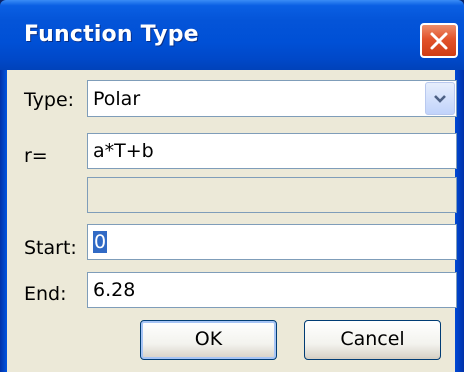 The height and width of the screenshot is (372, 464). Describe the element at coordinates (50, 248) in the screenshot. I see `start-label: Start:` at that location.